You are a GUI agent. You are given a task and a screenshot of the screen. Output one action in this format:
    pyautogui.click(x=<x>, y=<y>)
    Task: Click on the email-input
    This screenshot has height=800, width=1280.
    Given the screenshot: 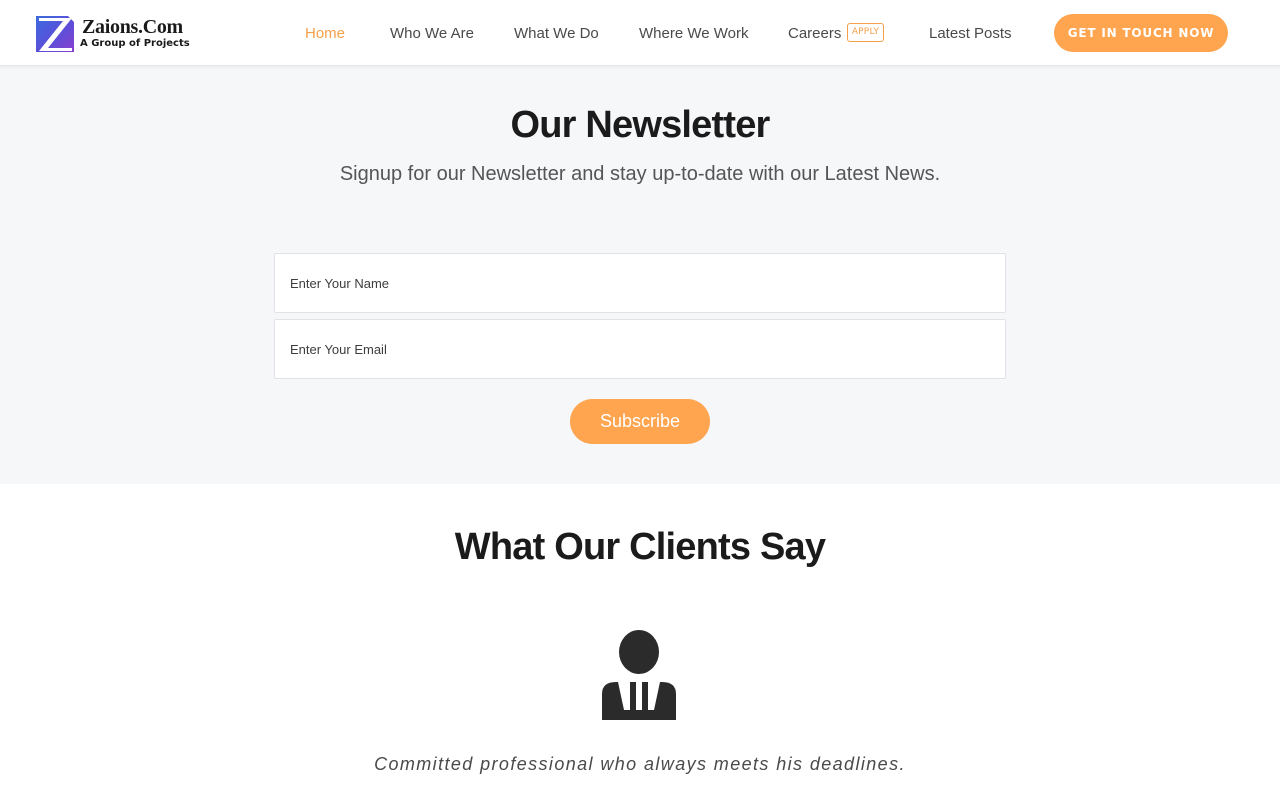 What is the action you would take?
    pyautogui.click(x=640, y=349)
    